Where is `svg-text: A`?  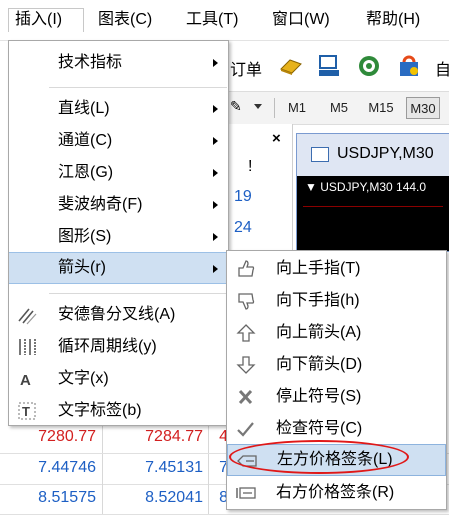 svg-text: A is located at coordinates (25, 380).